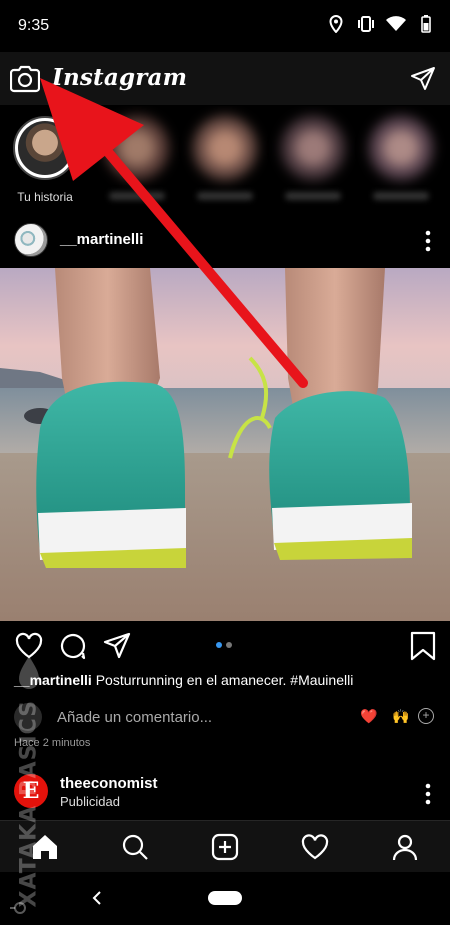 The image size is (450, 925). Describe the element at coordinates (45, 847) in the screenshot. I see `home-icon` at that location.